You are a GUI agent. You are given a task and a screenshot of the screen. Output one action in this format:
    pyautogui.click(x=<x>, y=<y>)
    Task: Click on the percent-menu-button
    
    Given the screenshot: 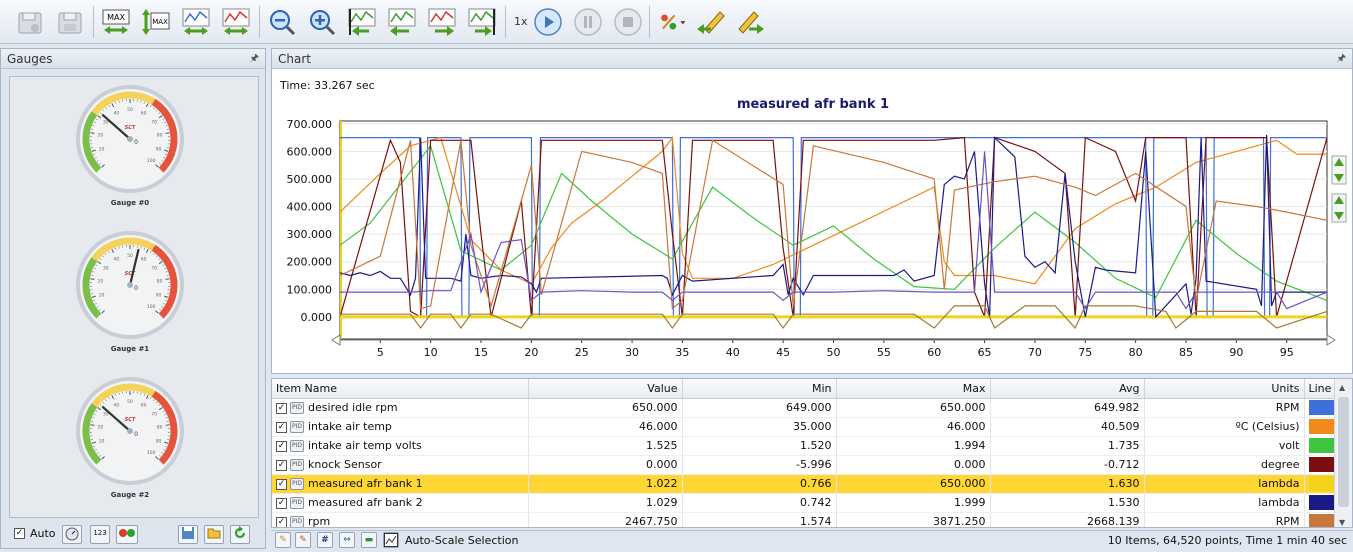 What is the action you would take?
    pyautogui.click(x=672, y=22)
    